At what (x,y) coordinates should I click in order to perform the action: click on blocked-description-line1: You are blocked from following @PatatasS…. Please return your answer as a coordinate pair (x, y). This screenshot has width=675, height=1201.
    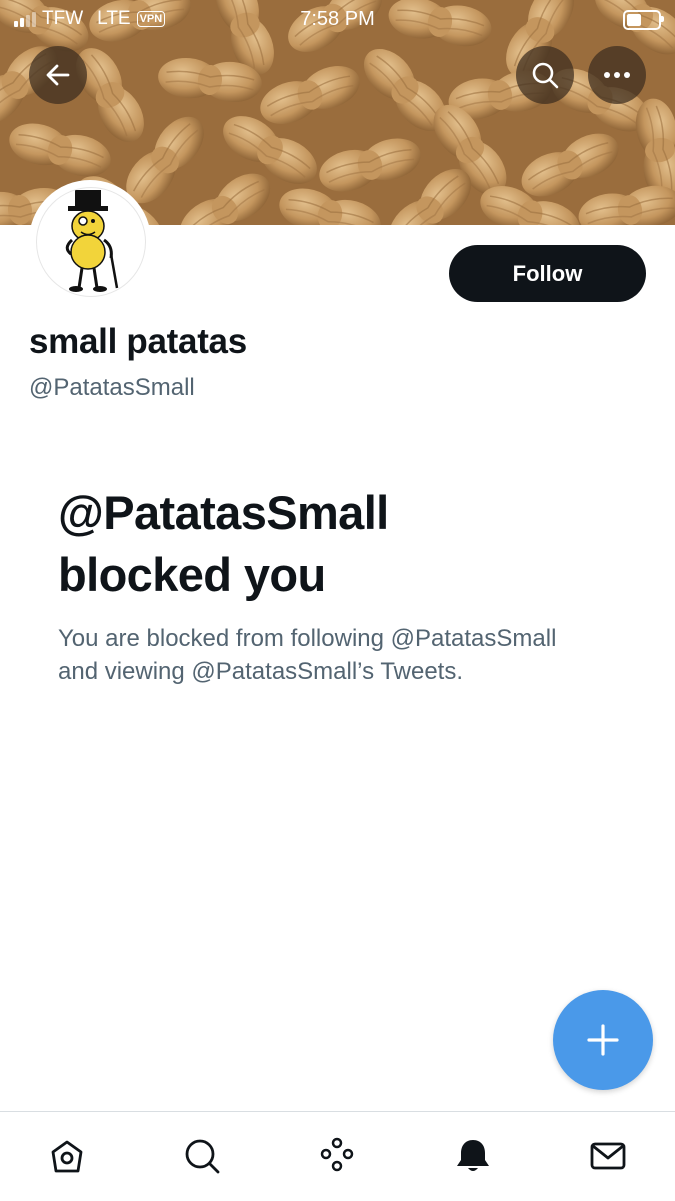
    Looking at the image, I should click on (307, 638).